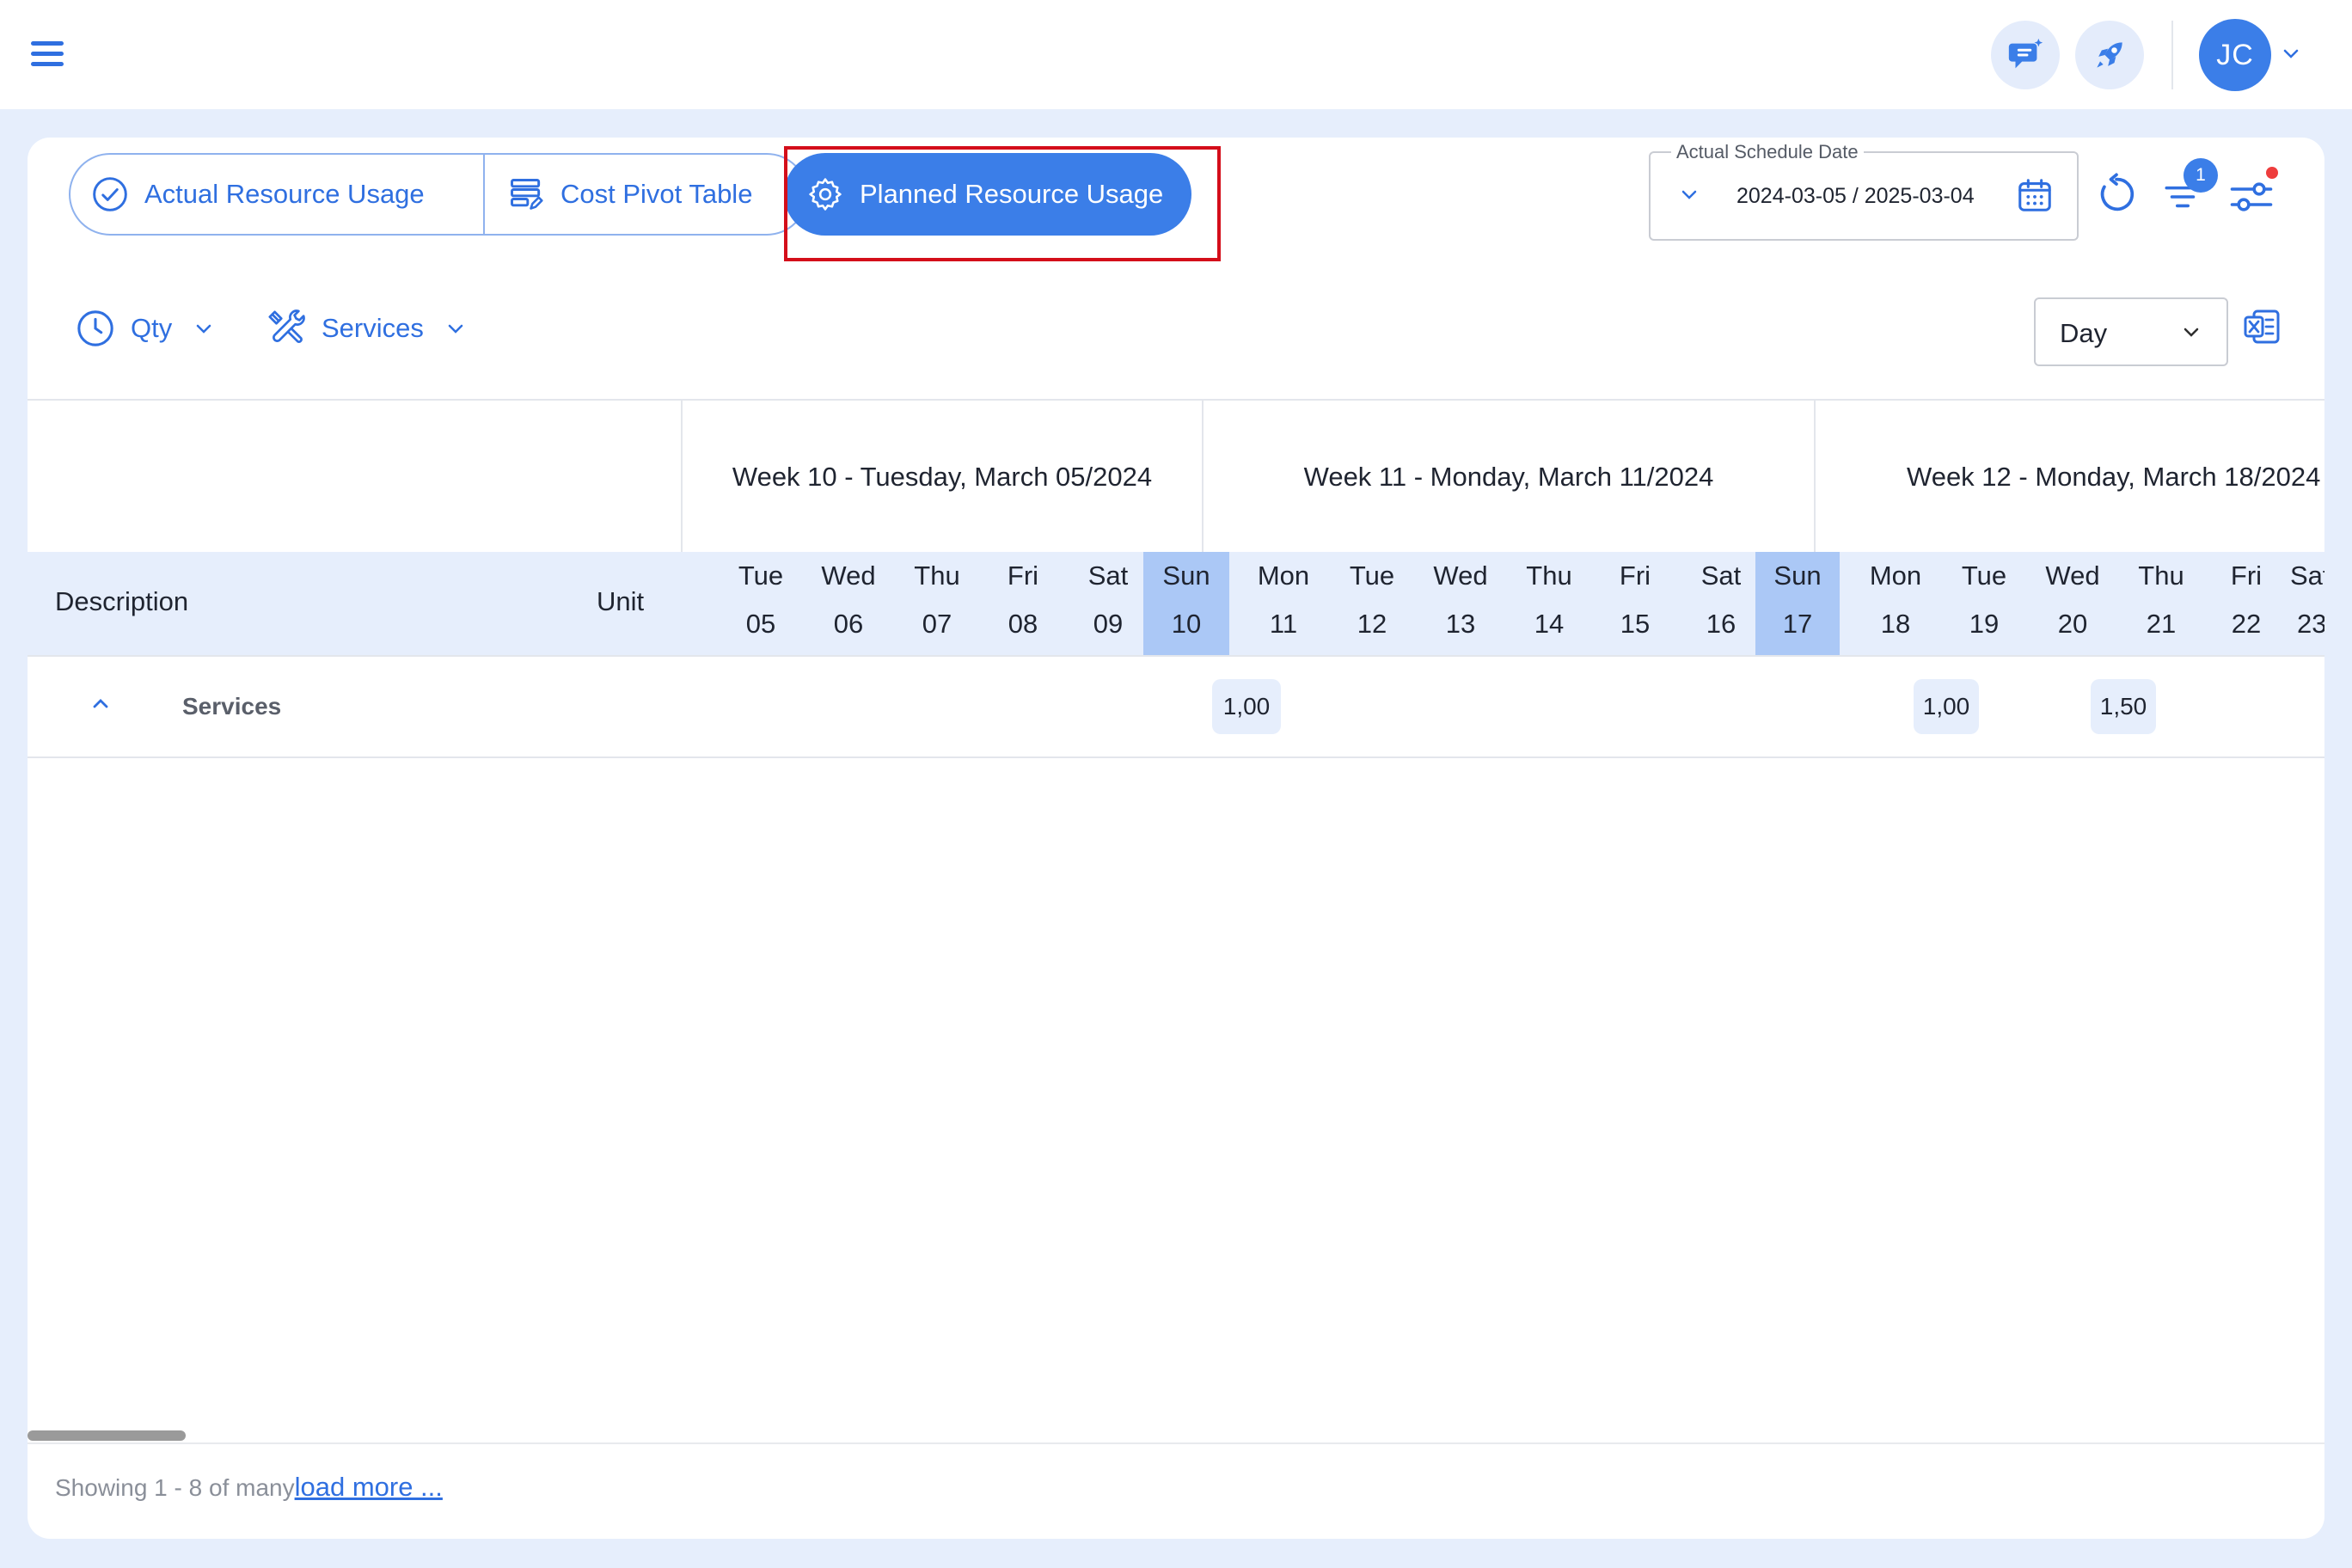  I want to click on services-label: Services, so click(373, 328).